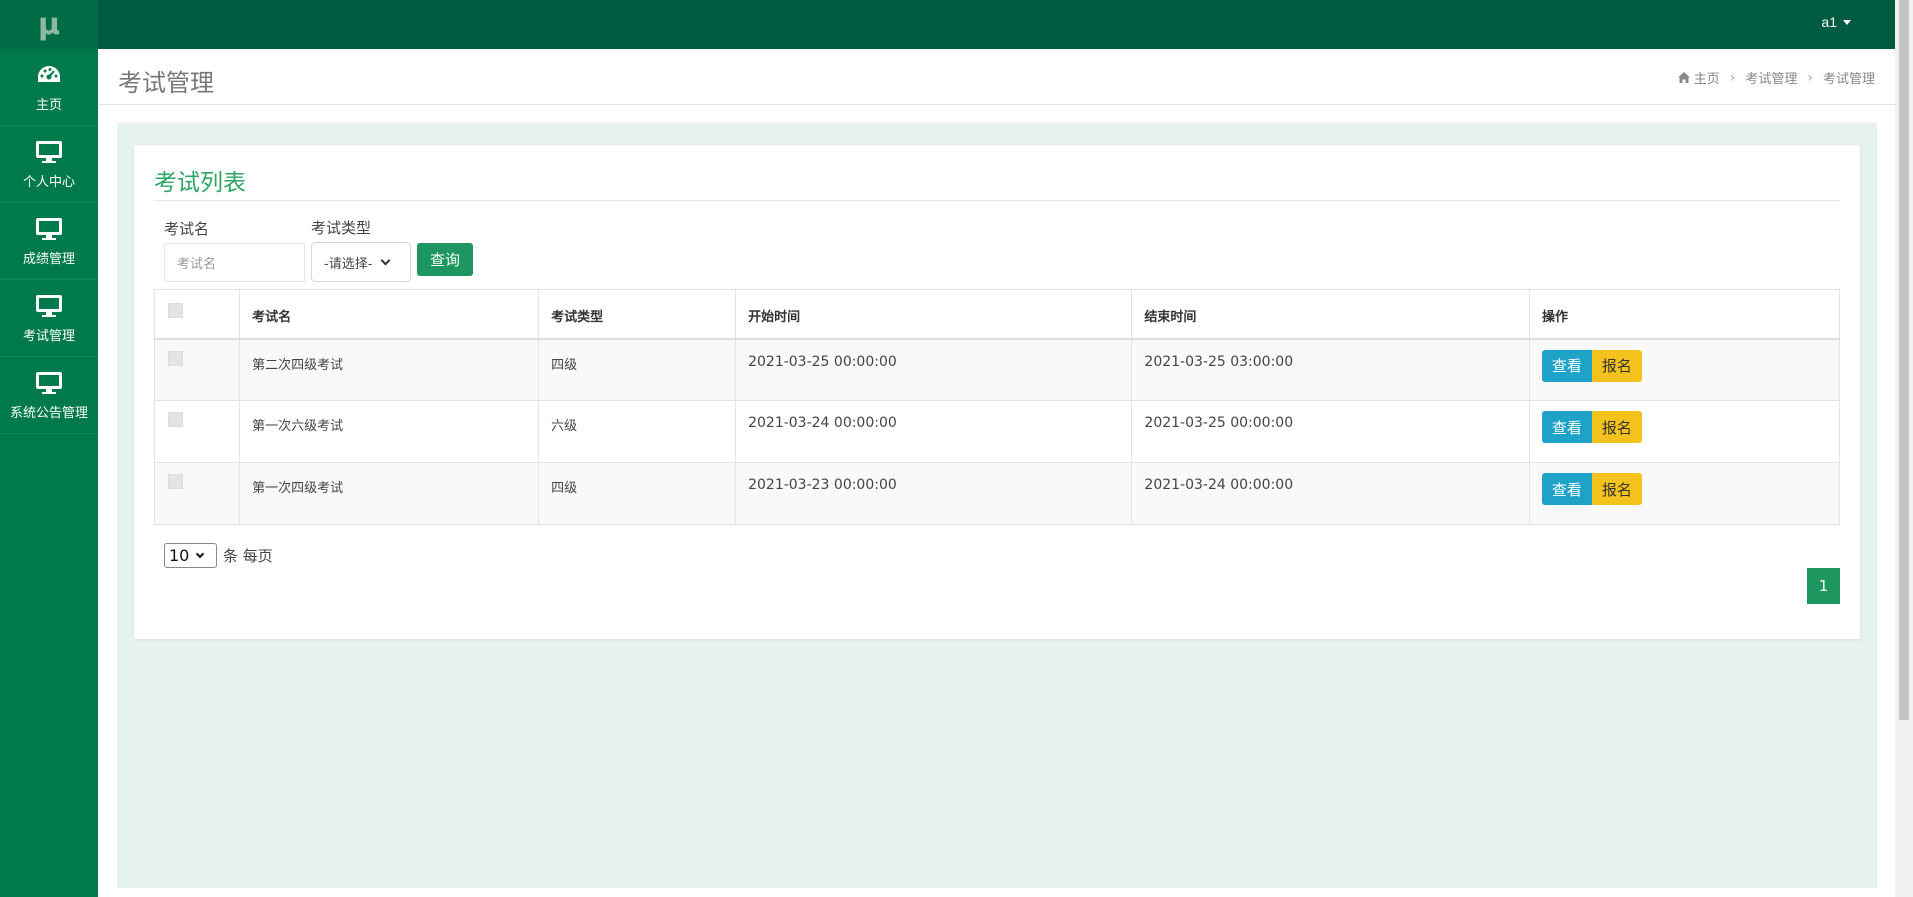 This screenshot has height=897, width=1913. What do you see at coordinates (947, 24) in the screenshot?
I see `top-navbar: a1` at bounding box center [947, 24].